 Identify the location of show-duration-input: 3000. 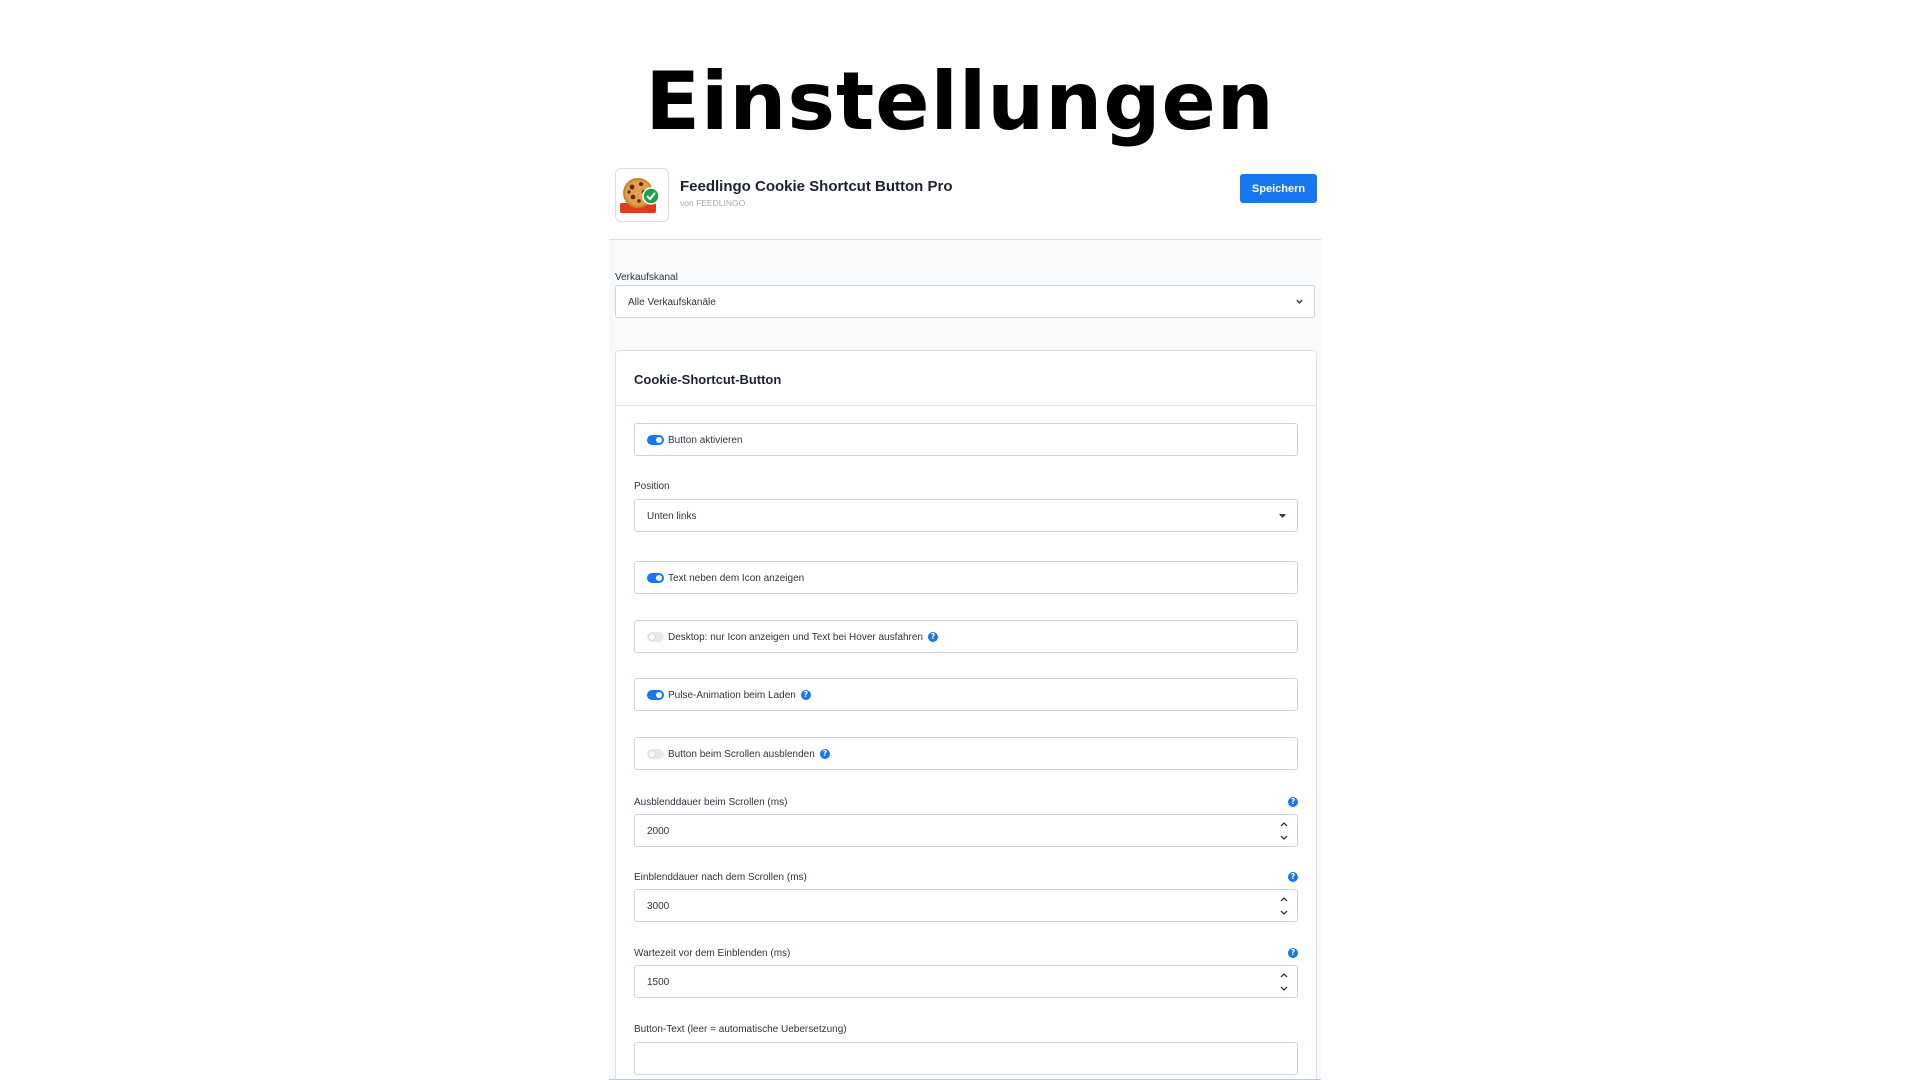
(966, 905).